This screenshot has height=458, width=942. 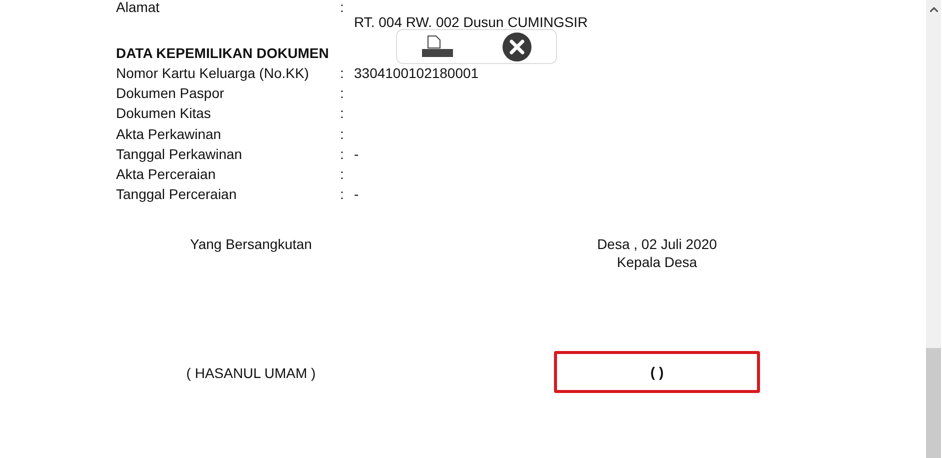 What do you see at coordinates (933, 229) in the screenshot?
I see `scrollbar` at bounding box center [933, 229].